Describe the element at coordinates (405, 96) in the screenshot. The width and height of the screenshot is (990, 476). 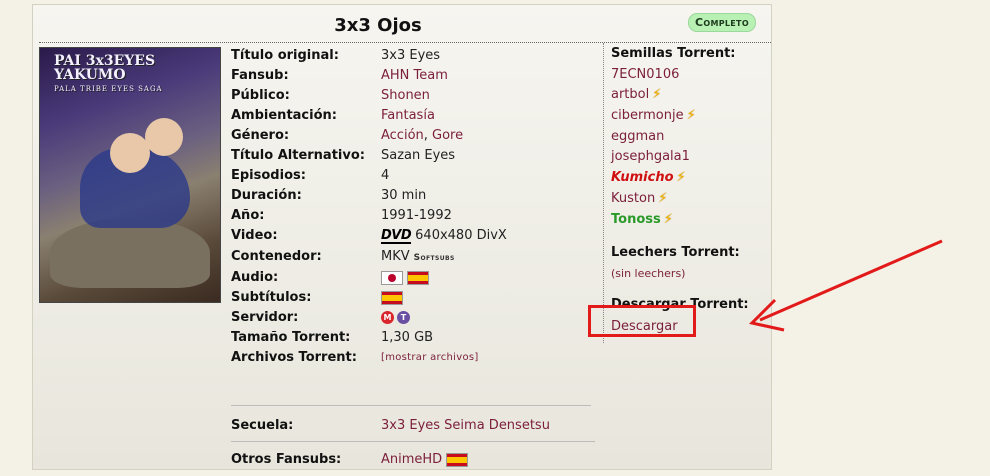
I see `publico-link: Shonen` at that location.